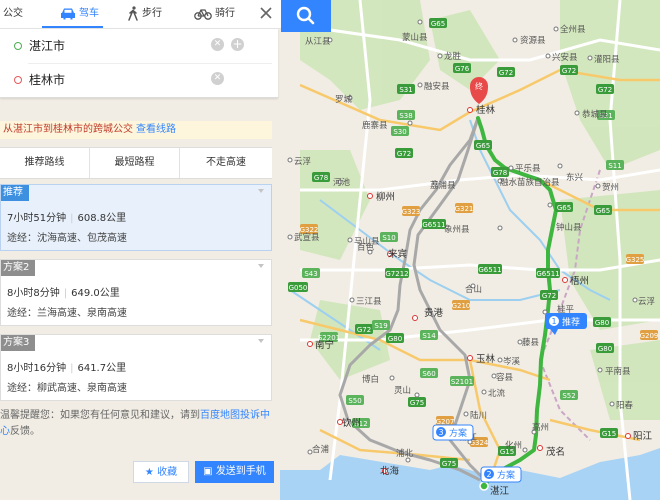  Describe the element at coordinates (397, 273) in the screenshot. I see `highway-shield: G7212` at that location.